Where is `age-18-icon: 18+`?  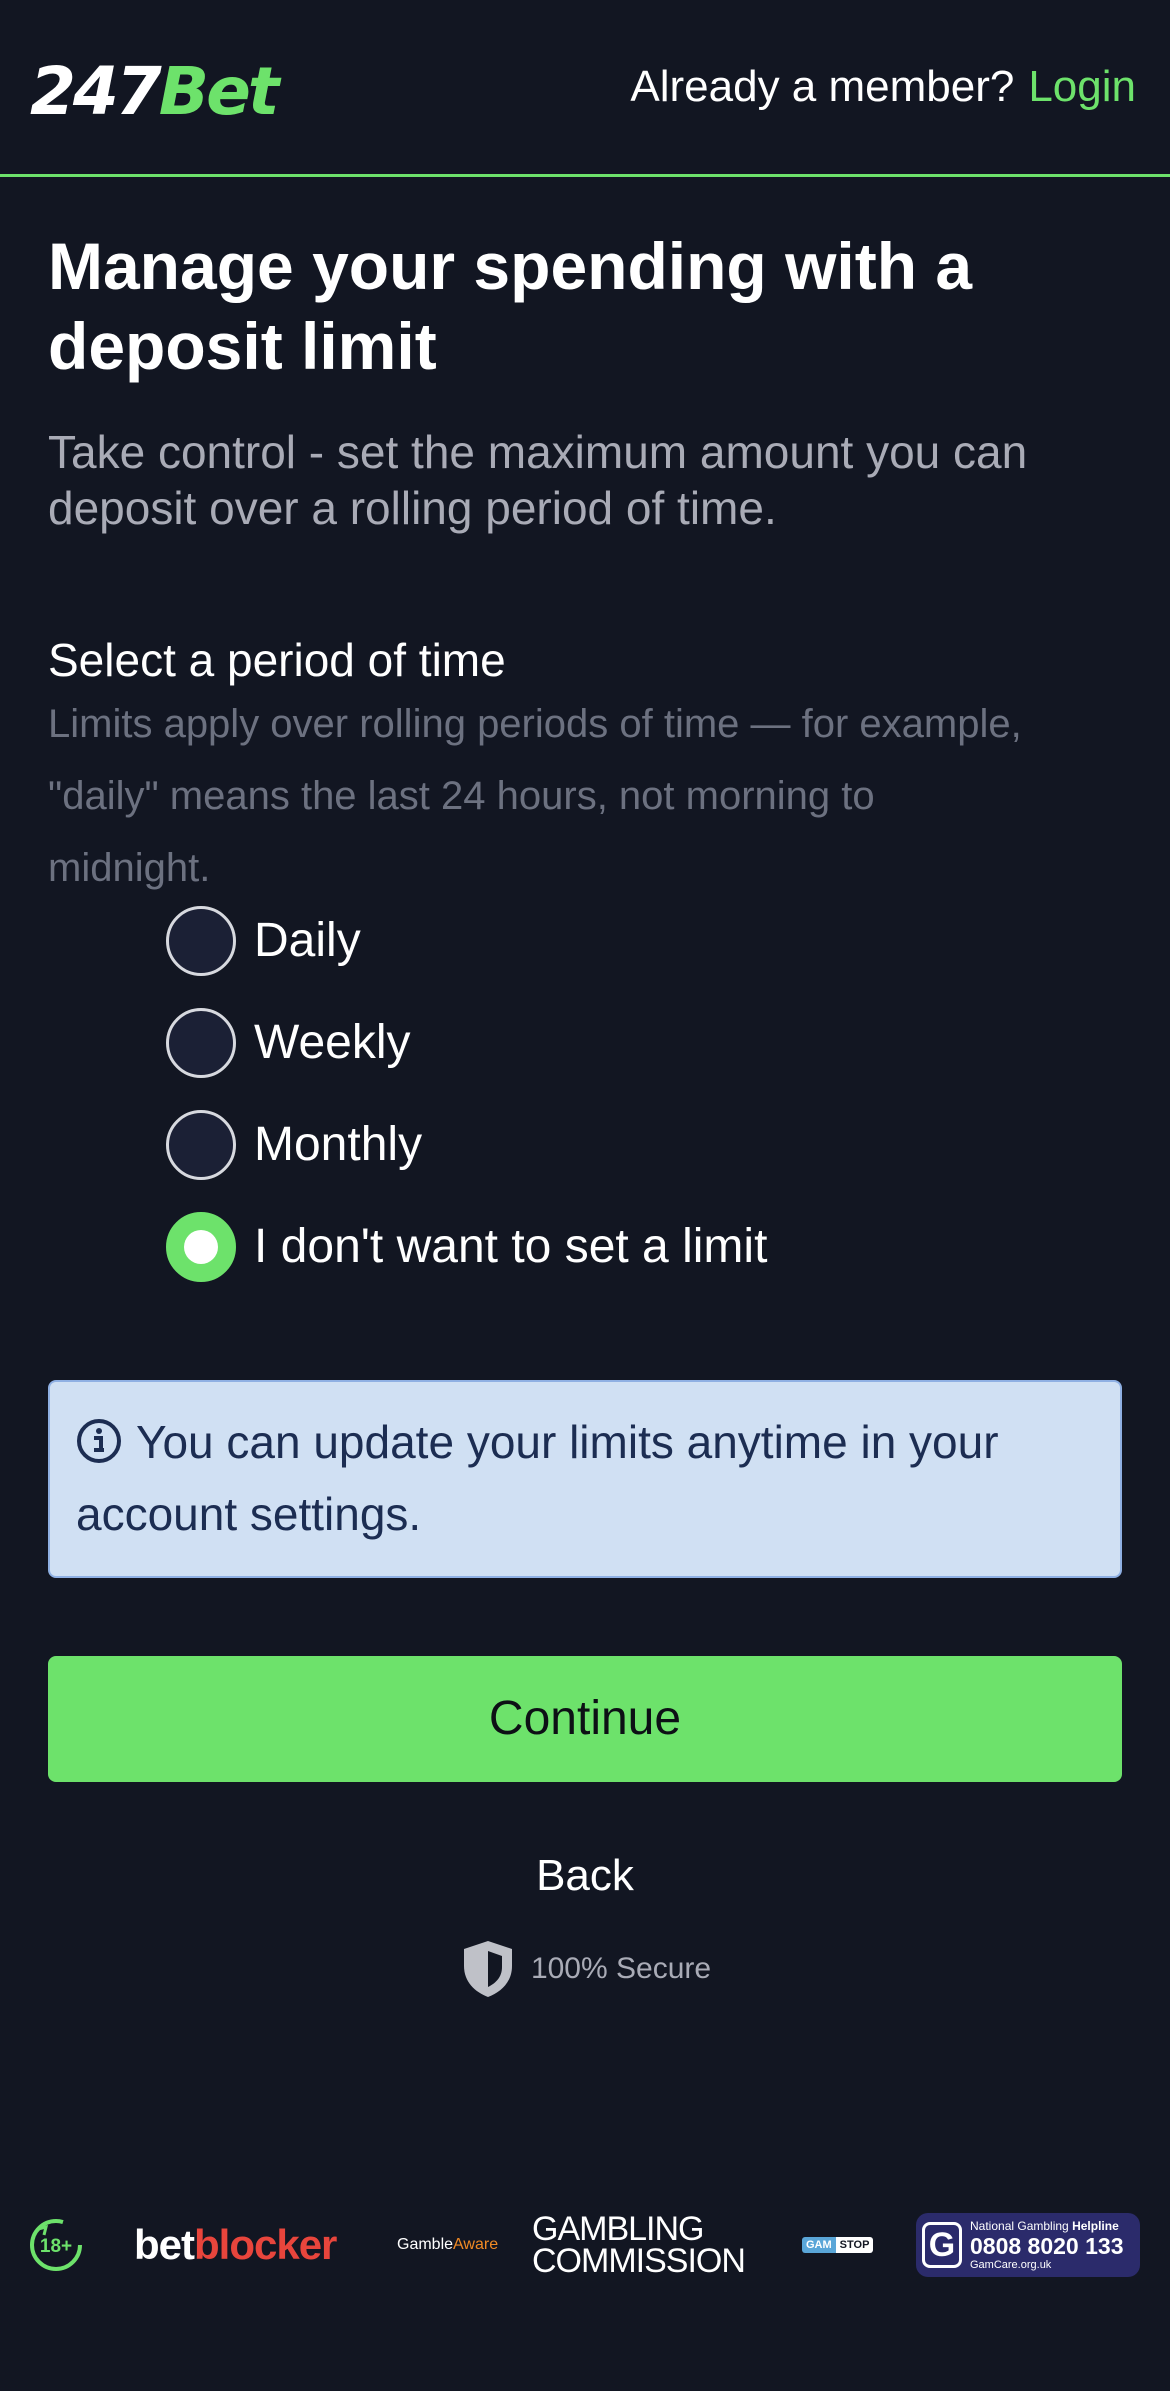
age-18-icon: 18+ is located at coordinates (56, 2245).